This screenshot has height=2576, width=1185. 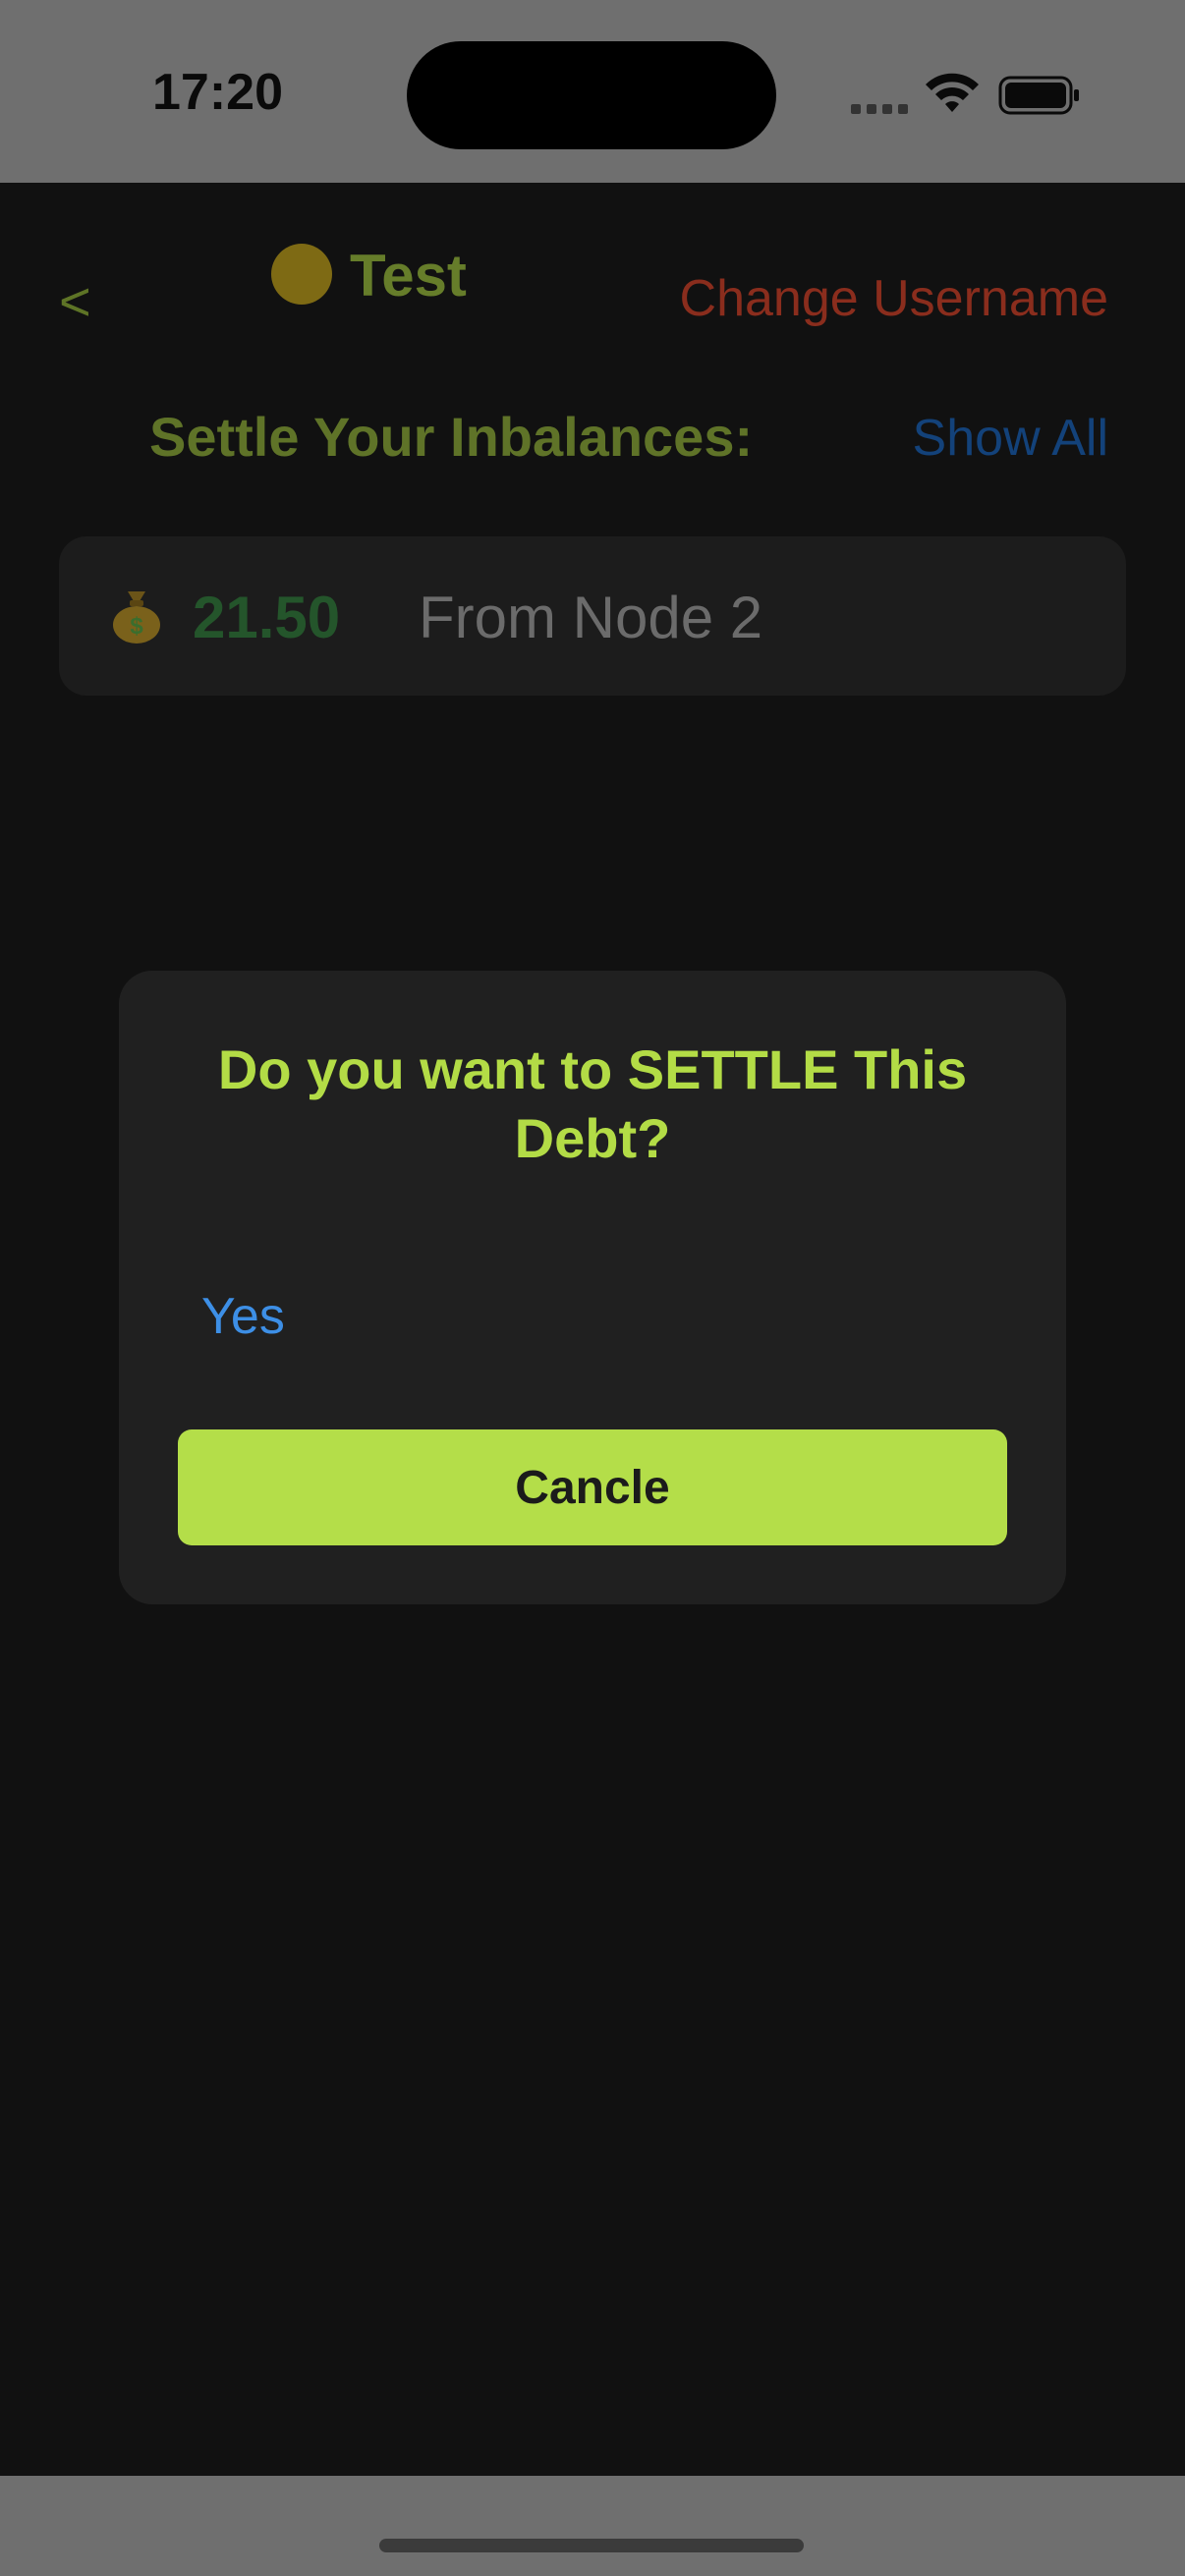 I want to click on show-all-button: Show All, so click(x=1010, y=438).